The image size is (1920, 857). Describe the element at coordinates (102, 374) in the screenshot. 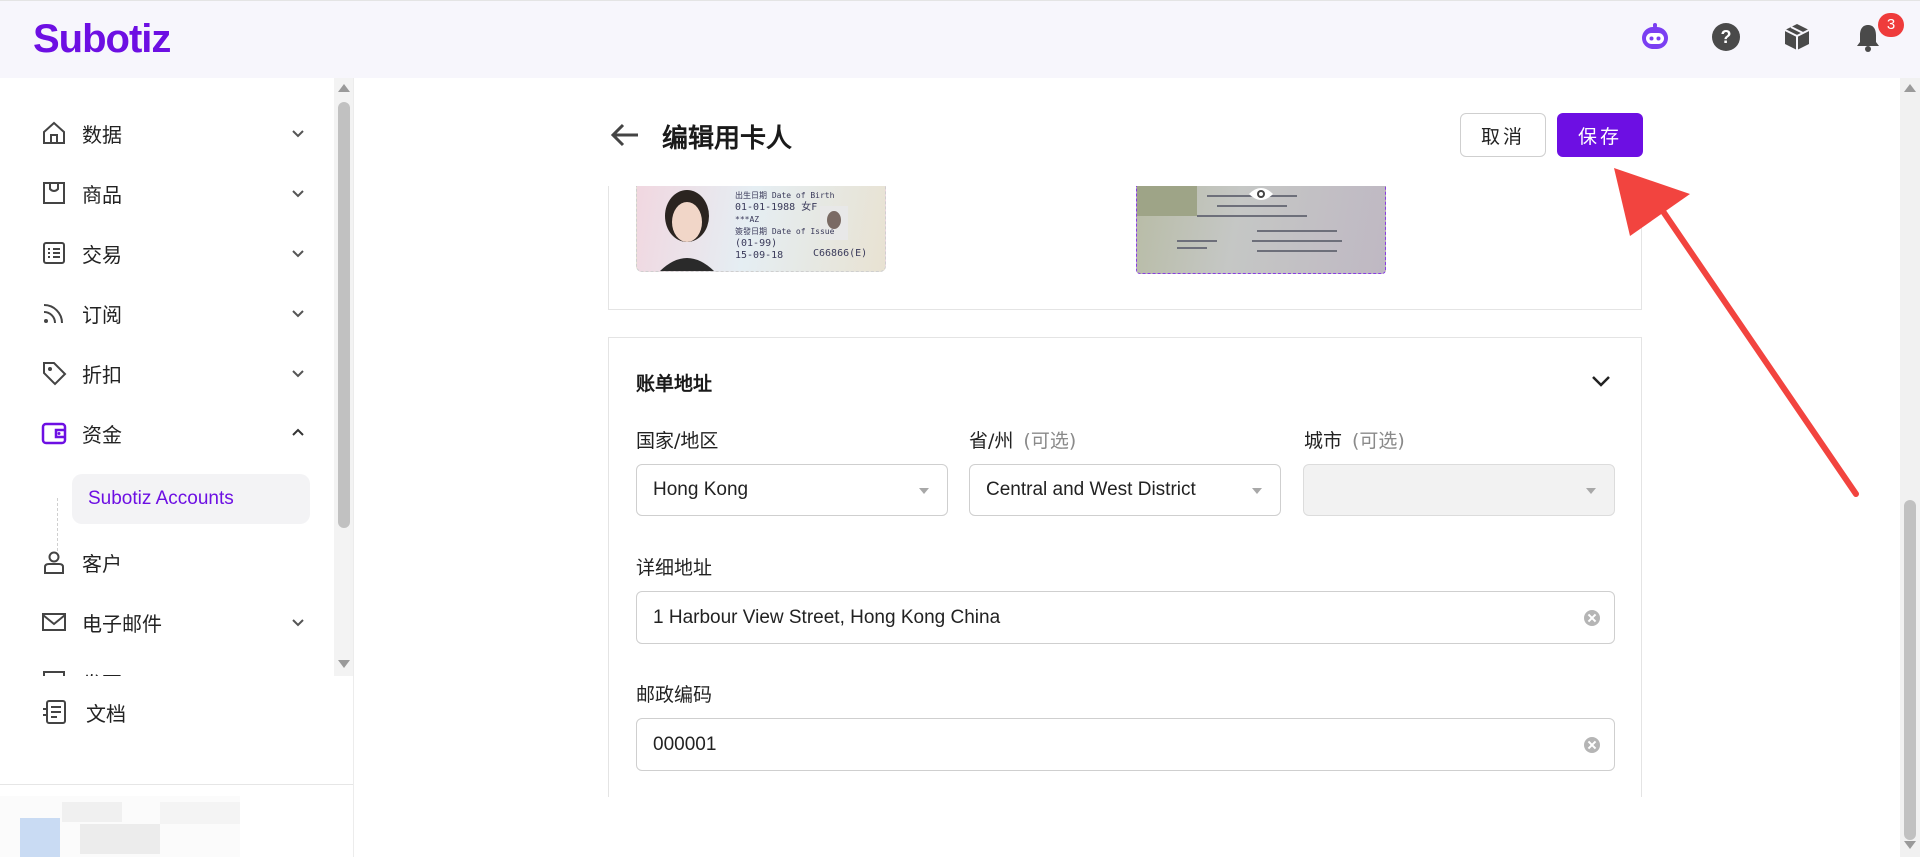

I see `sidebar-item-label: 折扣` at that location.